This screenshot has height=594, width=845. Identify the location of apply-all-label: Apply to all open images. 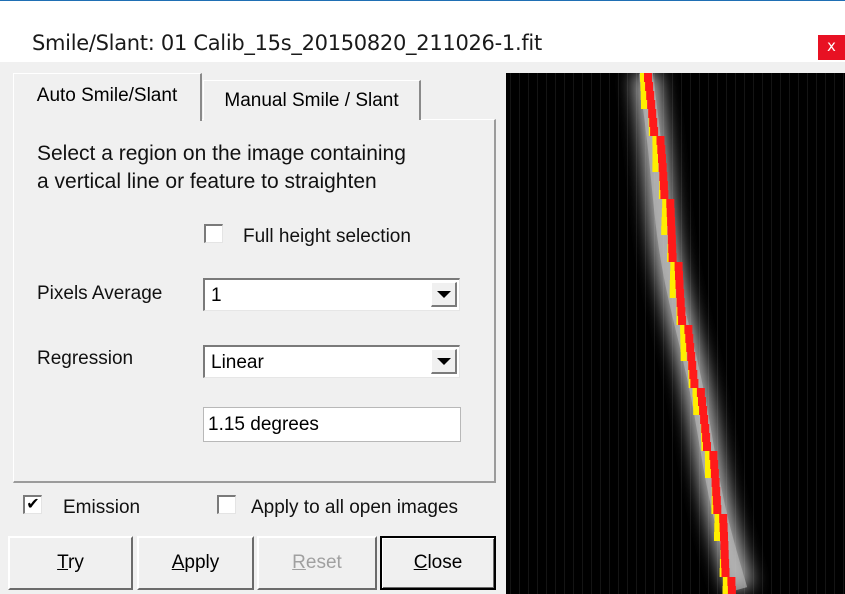
(355, 507).